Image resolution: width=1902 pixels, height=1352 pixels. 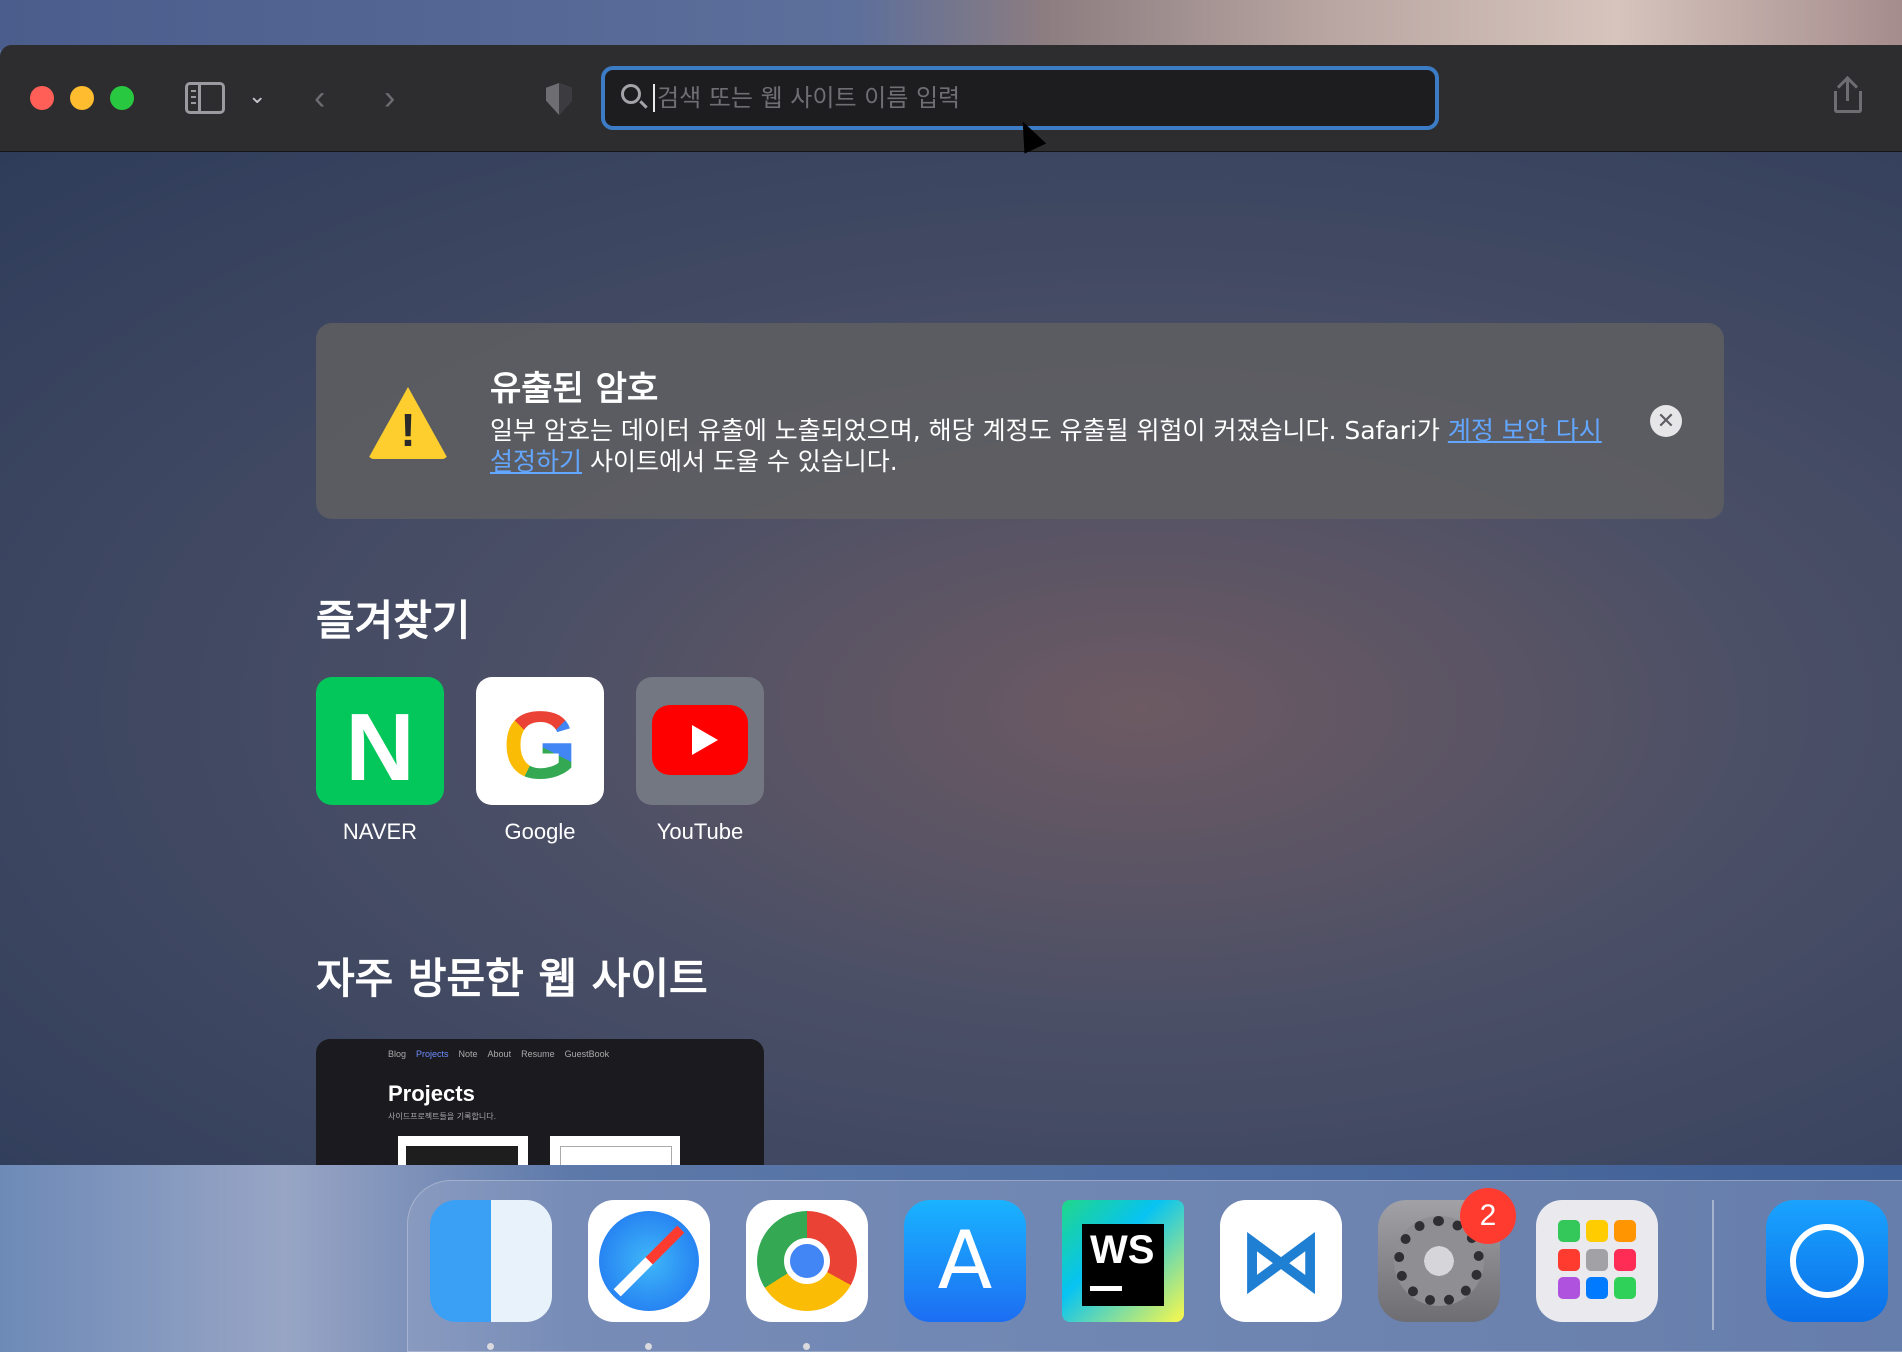 What do you see at coordinates (649, 1261) in the screenshot?
I see `safari-icon` at bounding box center [649, 1261].